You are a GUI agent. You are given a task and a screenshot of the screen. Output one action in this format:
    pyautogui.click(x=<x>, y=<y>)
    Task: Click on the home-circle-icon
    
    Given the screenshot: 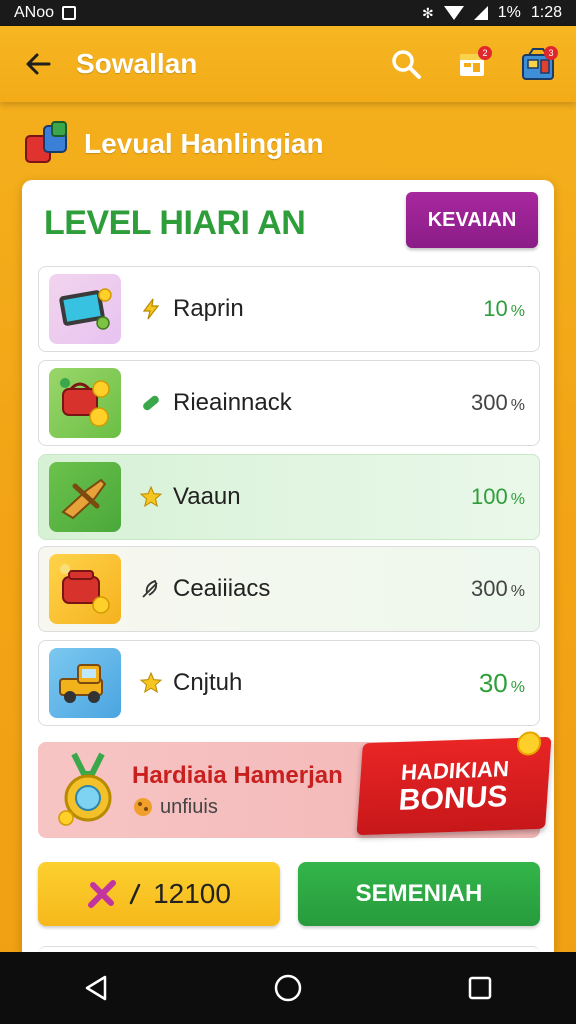 What is the action you would take?
    pyautogui.click(x=288, y=988)
    